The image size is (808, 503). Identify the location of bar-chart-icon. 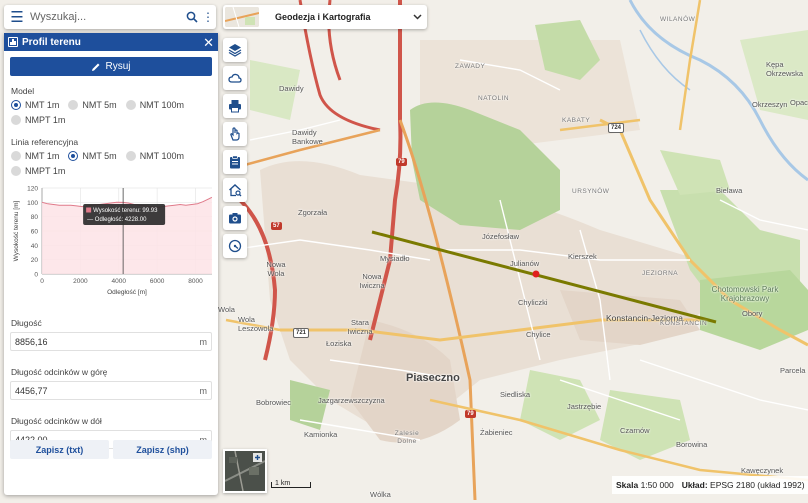
(13, 42).